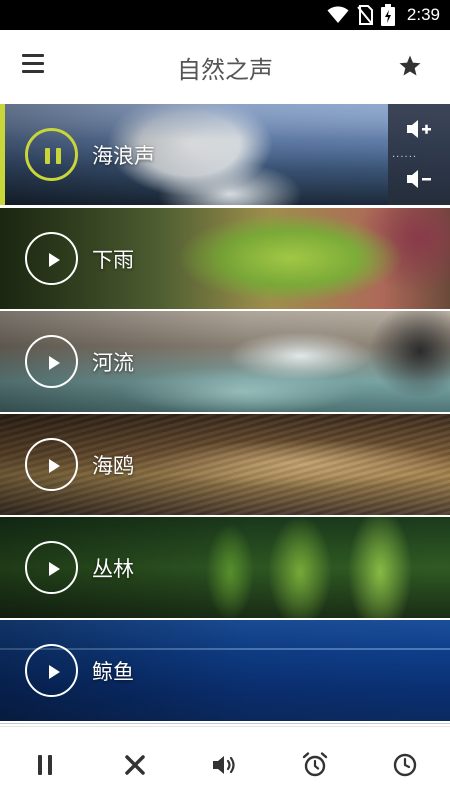  What do you see at coordinates (225, 723) in the screenshot?
I see `sound-row-next` at bounding box center [225, 723].